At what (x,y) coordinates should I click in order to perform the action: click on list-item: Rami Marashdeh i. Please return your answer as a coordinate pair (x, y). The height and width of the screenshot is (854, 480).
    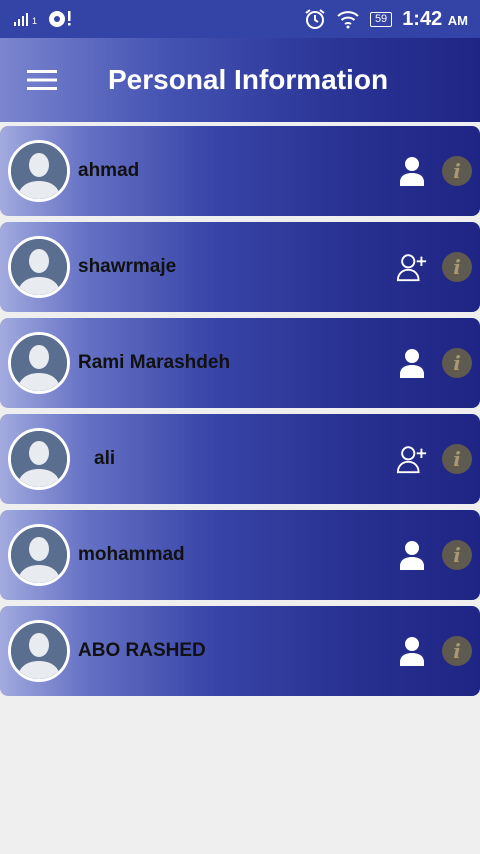
    Looking at the image, I should click on (240, 363).